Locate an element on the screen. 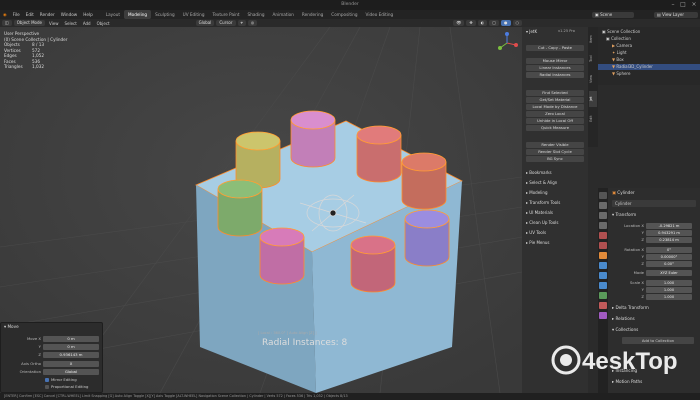 The image size is (700, 400). data-tab-icon is located at coordinates (603, 305).